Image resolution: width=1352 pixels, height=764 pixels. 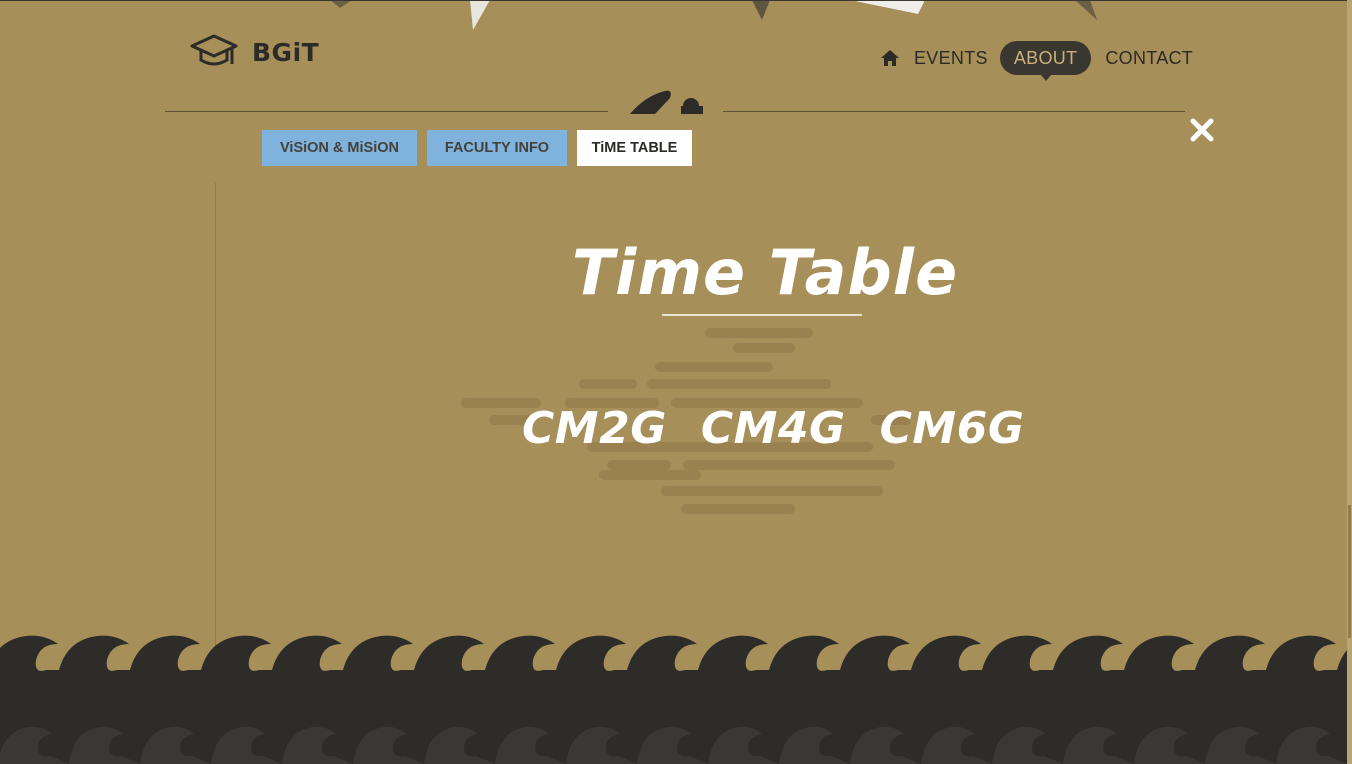 What do you see at coordinates (765, 272) in the screenshot?
I see `page-title: Time Table` at bounding box center [765, 272].